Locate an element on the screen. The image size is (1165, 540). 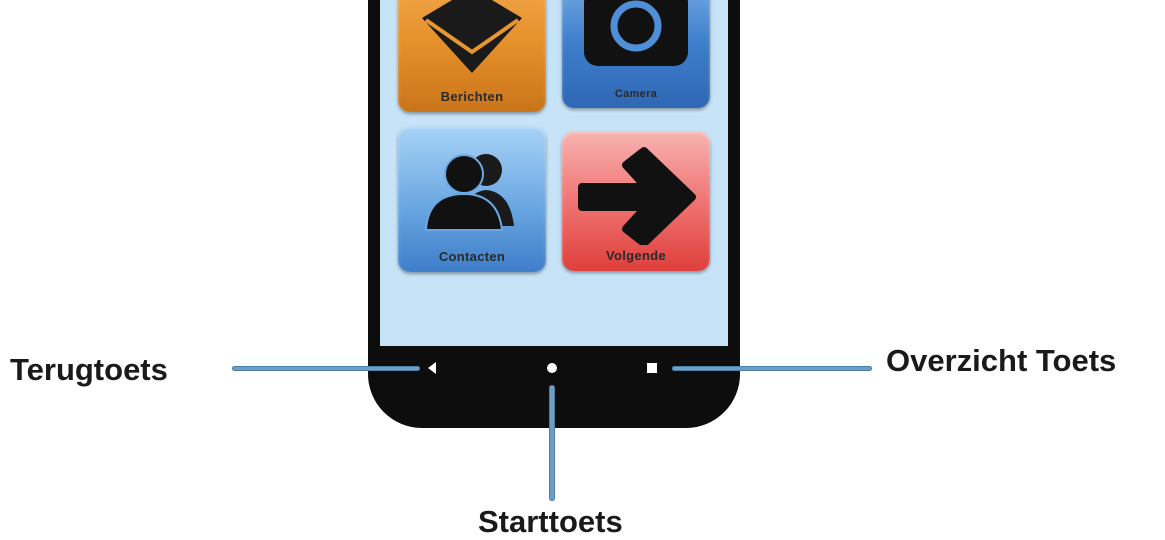
contacten-label: Contacten is located at coordinates (472, 256).